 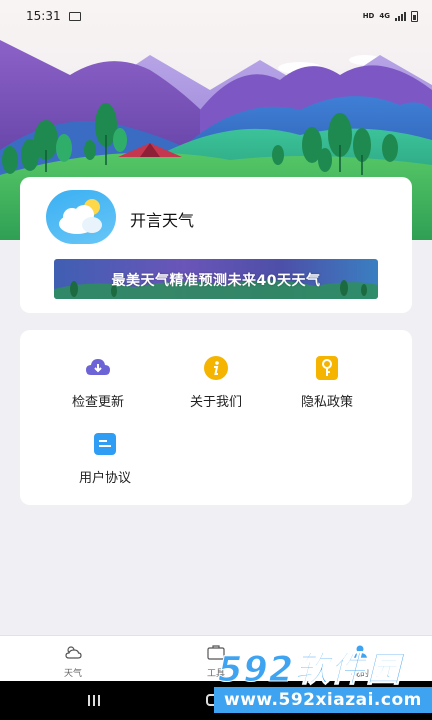 What do you see at coordinates (384, 16) in the screenshot?
I see `signal-type-label: 4G` at bounding box center [384, 16].